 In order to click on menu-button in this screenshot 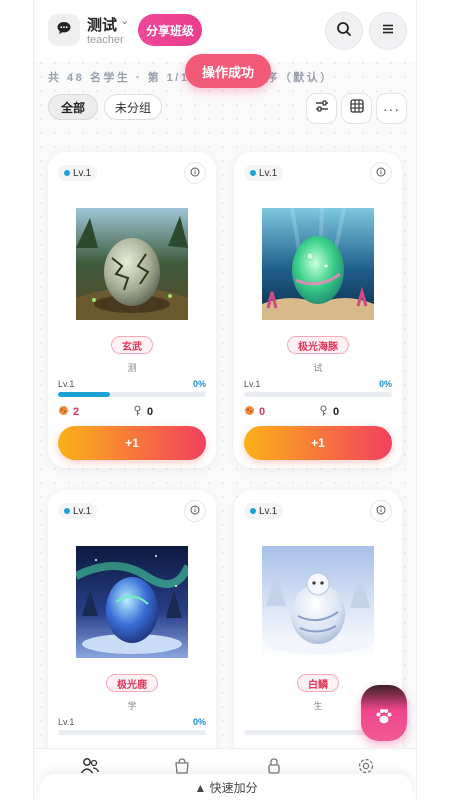, I will do `click(388, 31)`.